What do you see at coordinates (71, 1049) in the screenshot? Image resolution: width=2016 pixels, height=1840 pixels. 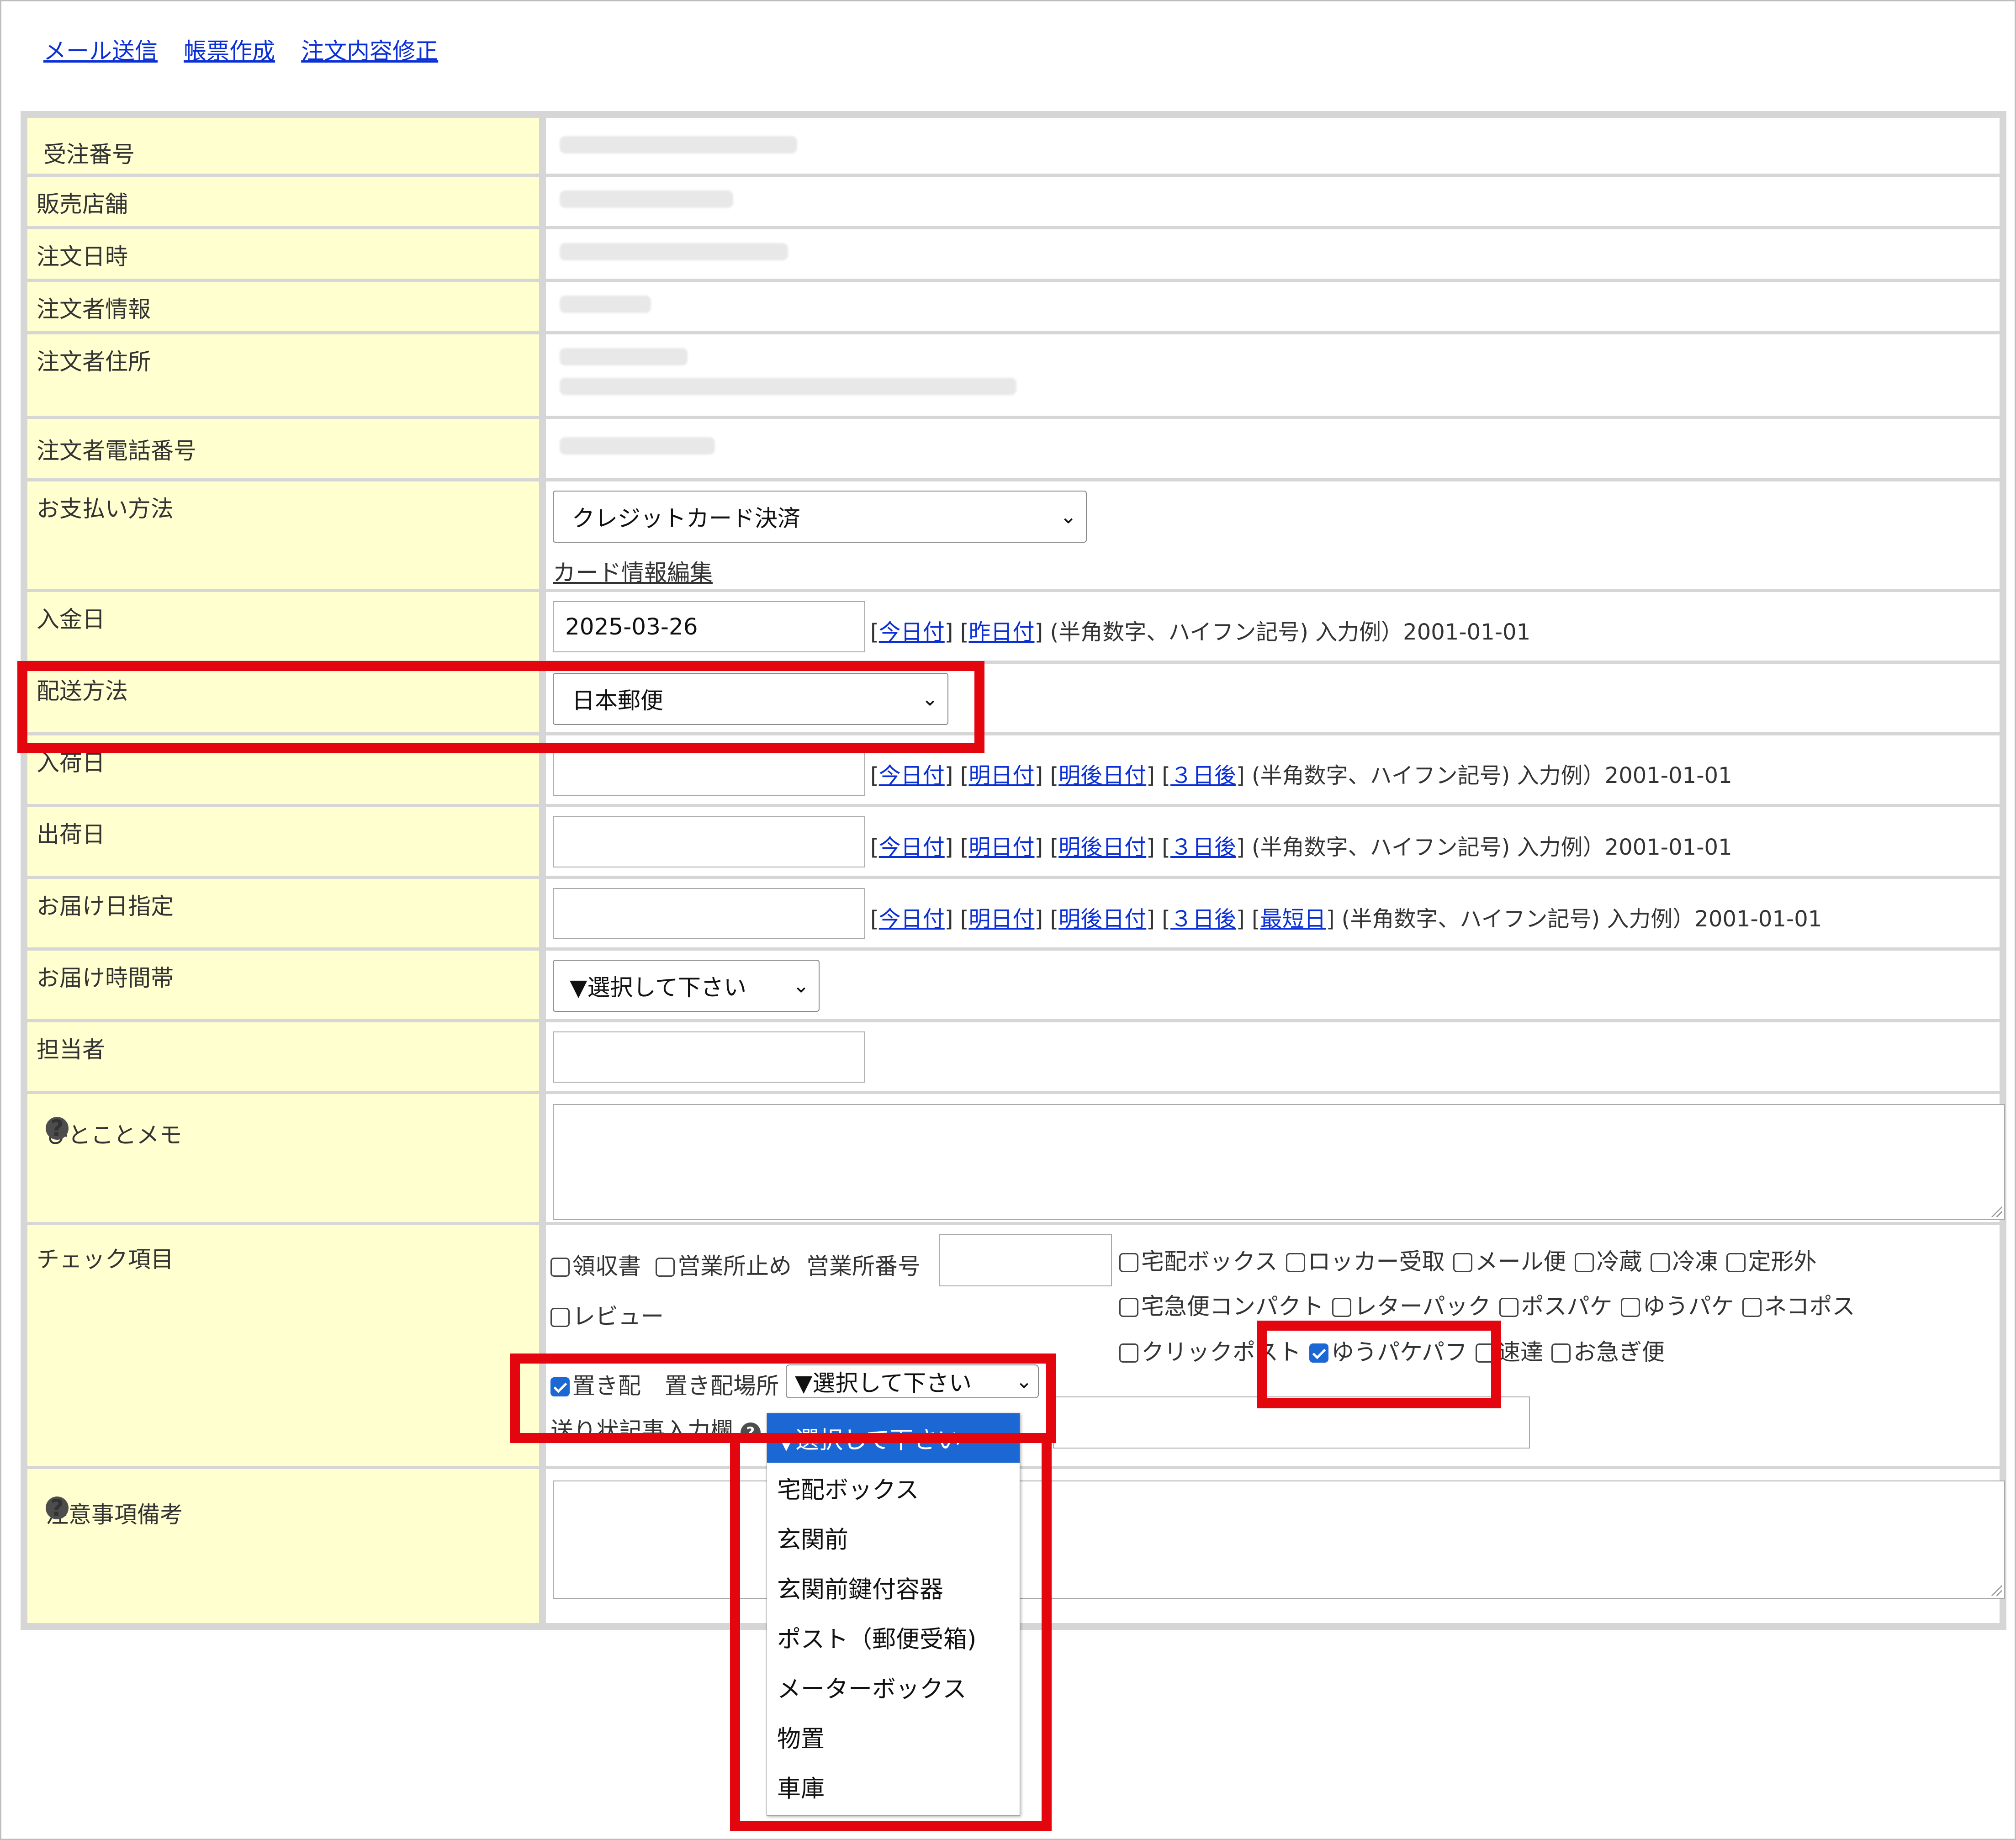 I see `label-staff: 担当者` at bounding box center [71, 1049].